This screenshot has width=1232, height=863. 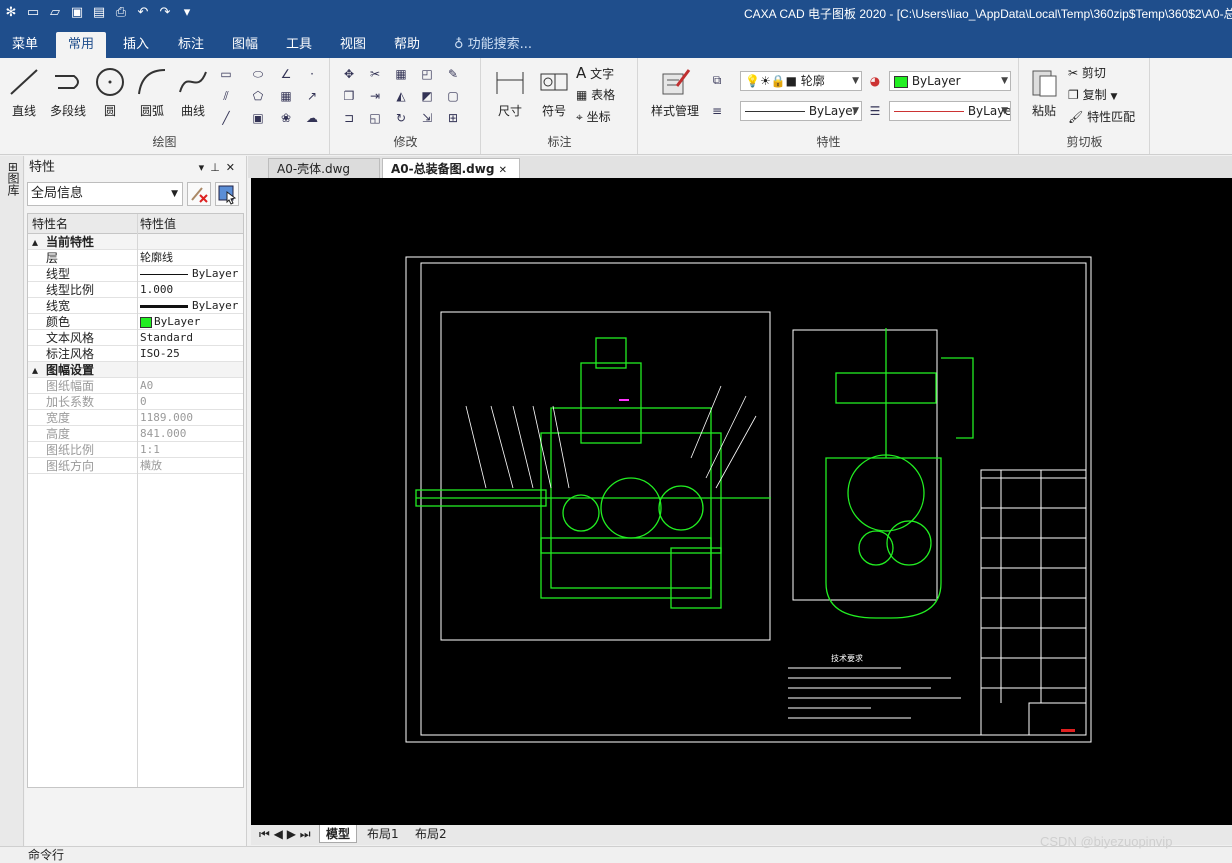 I want to click on object-selector: 全局信息 ▼, so click(x=105, y=194).